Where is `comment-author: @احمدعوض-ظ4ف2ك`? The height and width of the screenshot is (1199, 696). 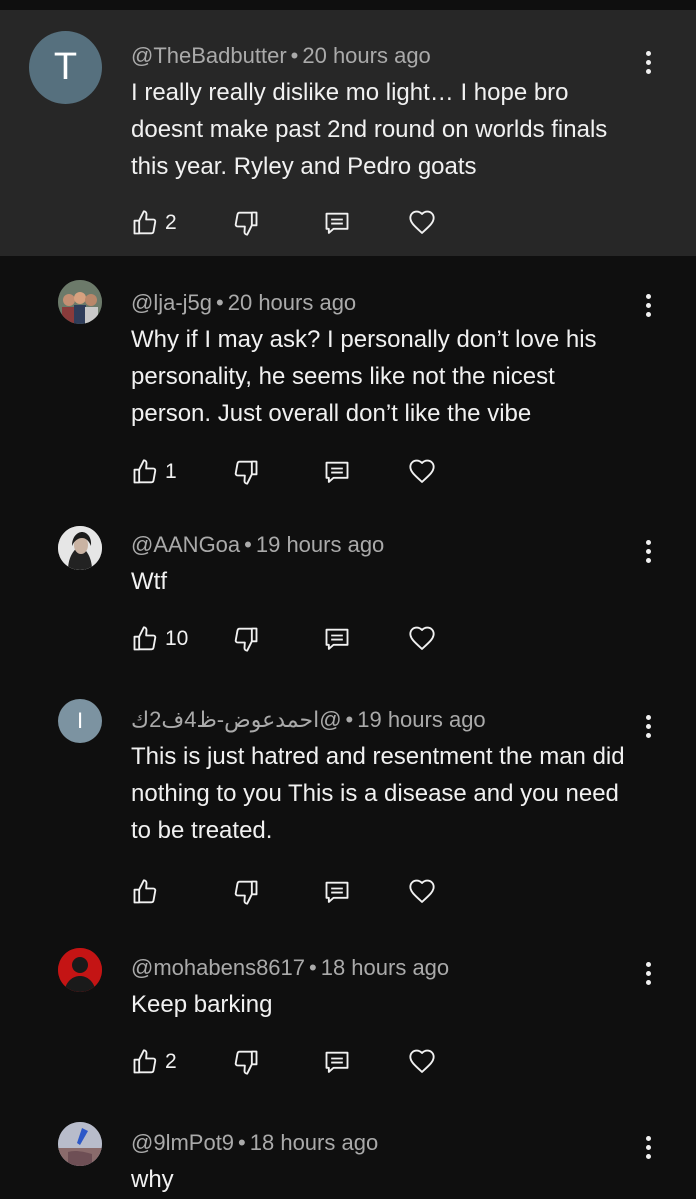 comment-author: @احمدعوض-ظ4ف2ك is located at coordinates (236, 719).